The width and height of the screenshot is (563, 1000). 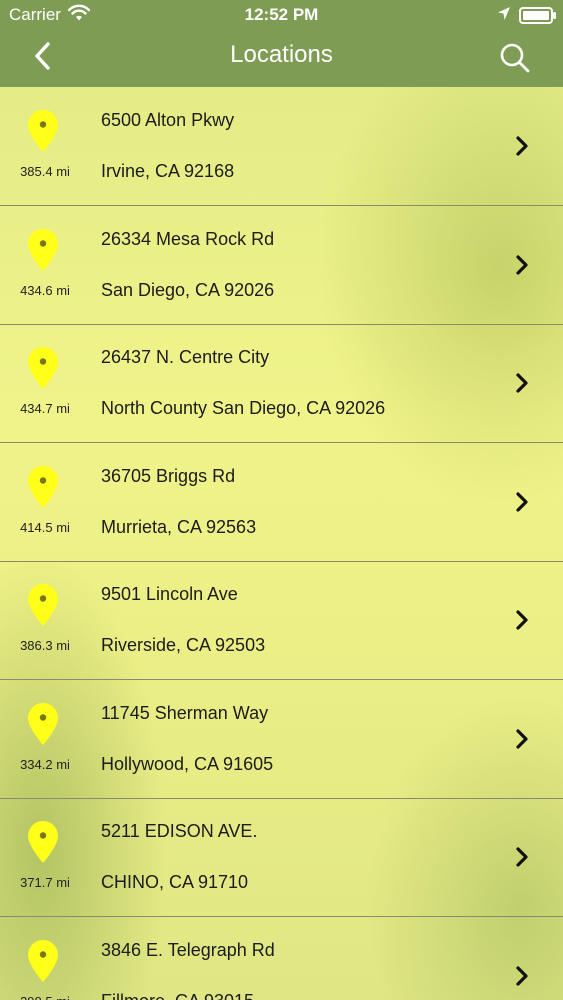 I want to click on city-state-zip: Murrieta, CA 92563, so click(x=179, y=526).